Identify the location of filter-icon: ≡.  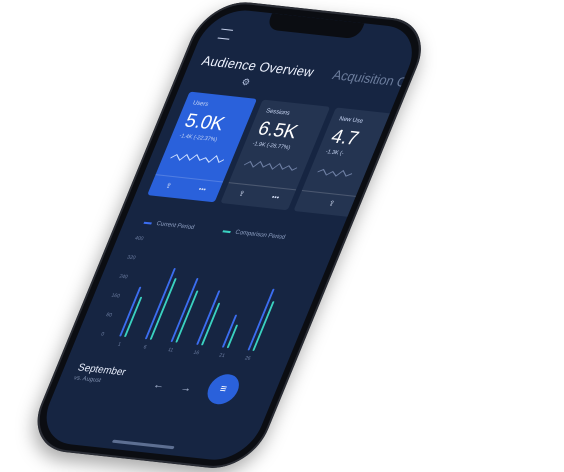
(223, 389).